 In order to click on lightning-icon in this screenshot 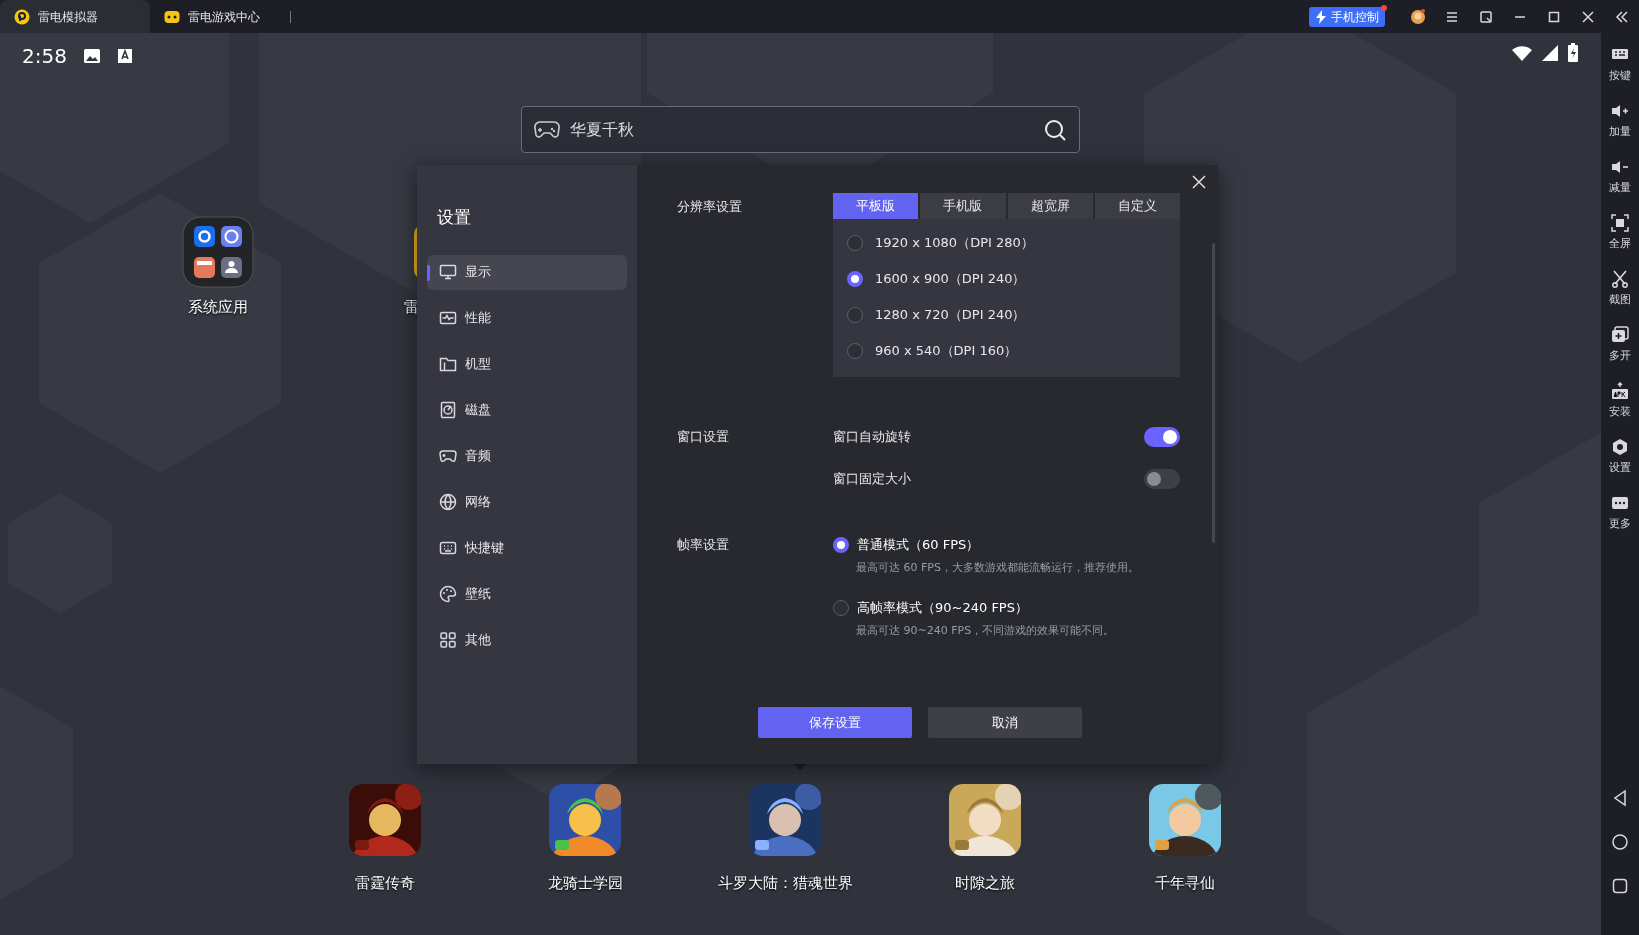, I will do `click(1321, 16)`.